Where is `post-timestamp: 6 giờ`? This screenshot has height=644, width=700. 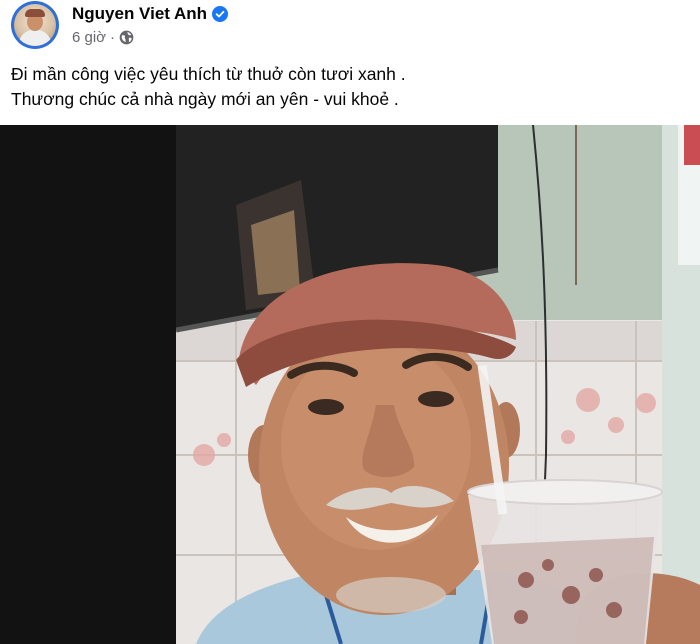 post-timestamp: 6 giờ is located at coordinates (89, 37).